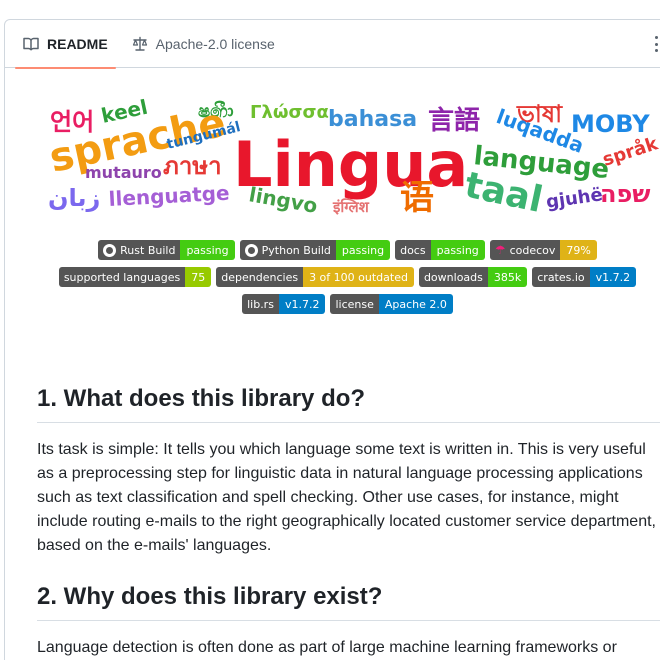 This screenshot has height=660, width=660. I want to click on badge-value: 3 of 100 outdated, so click(358, 277).